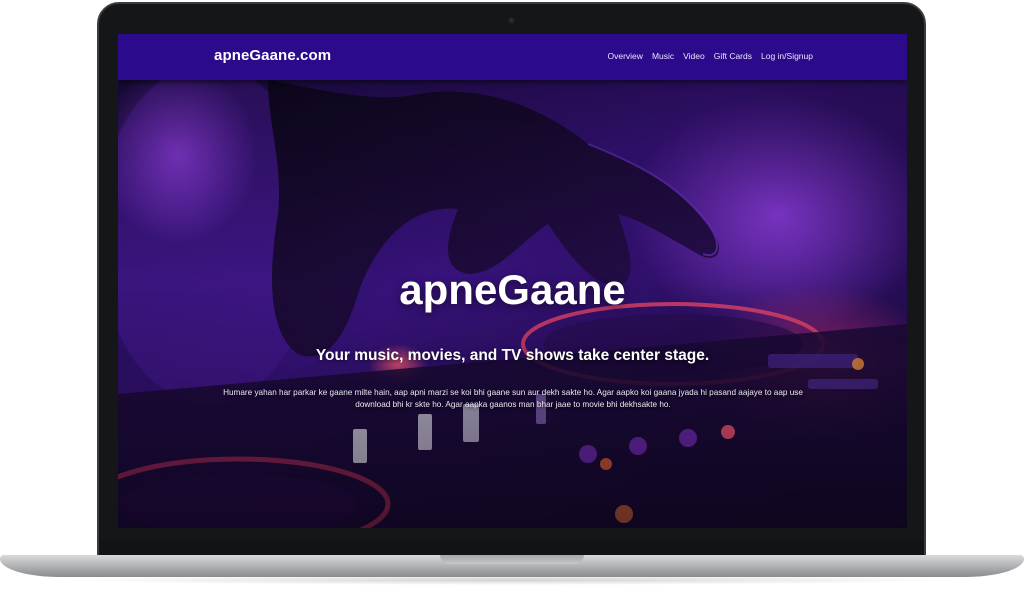  Describe the element at coordinates (511, 20) in the screenshot. I see `camera-icon` at that location.